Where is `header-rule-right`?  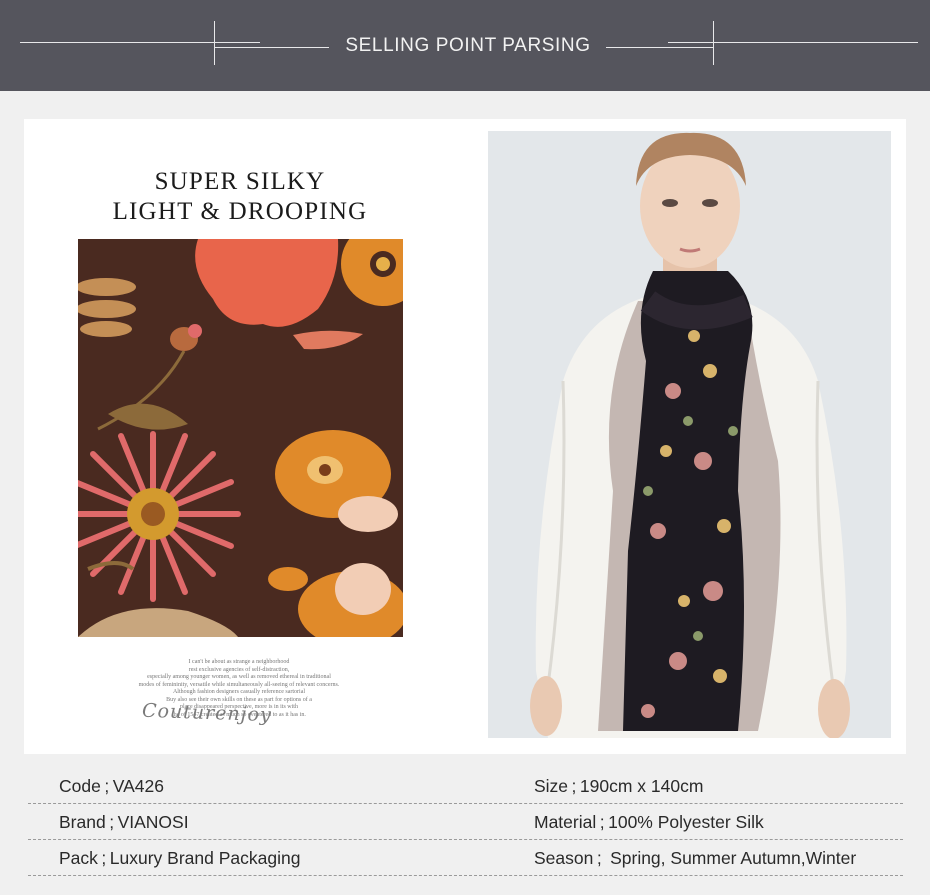 header-rule-right is located at coordinates (793, 42).